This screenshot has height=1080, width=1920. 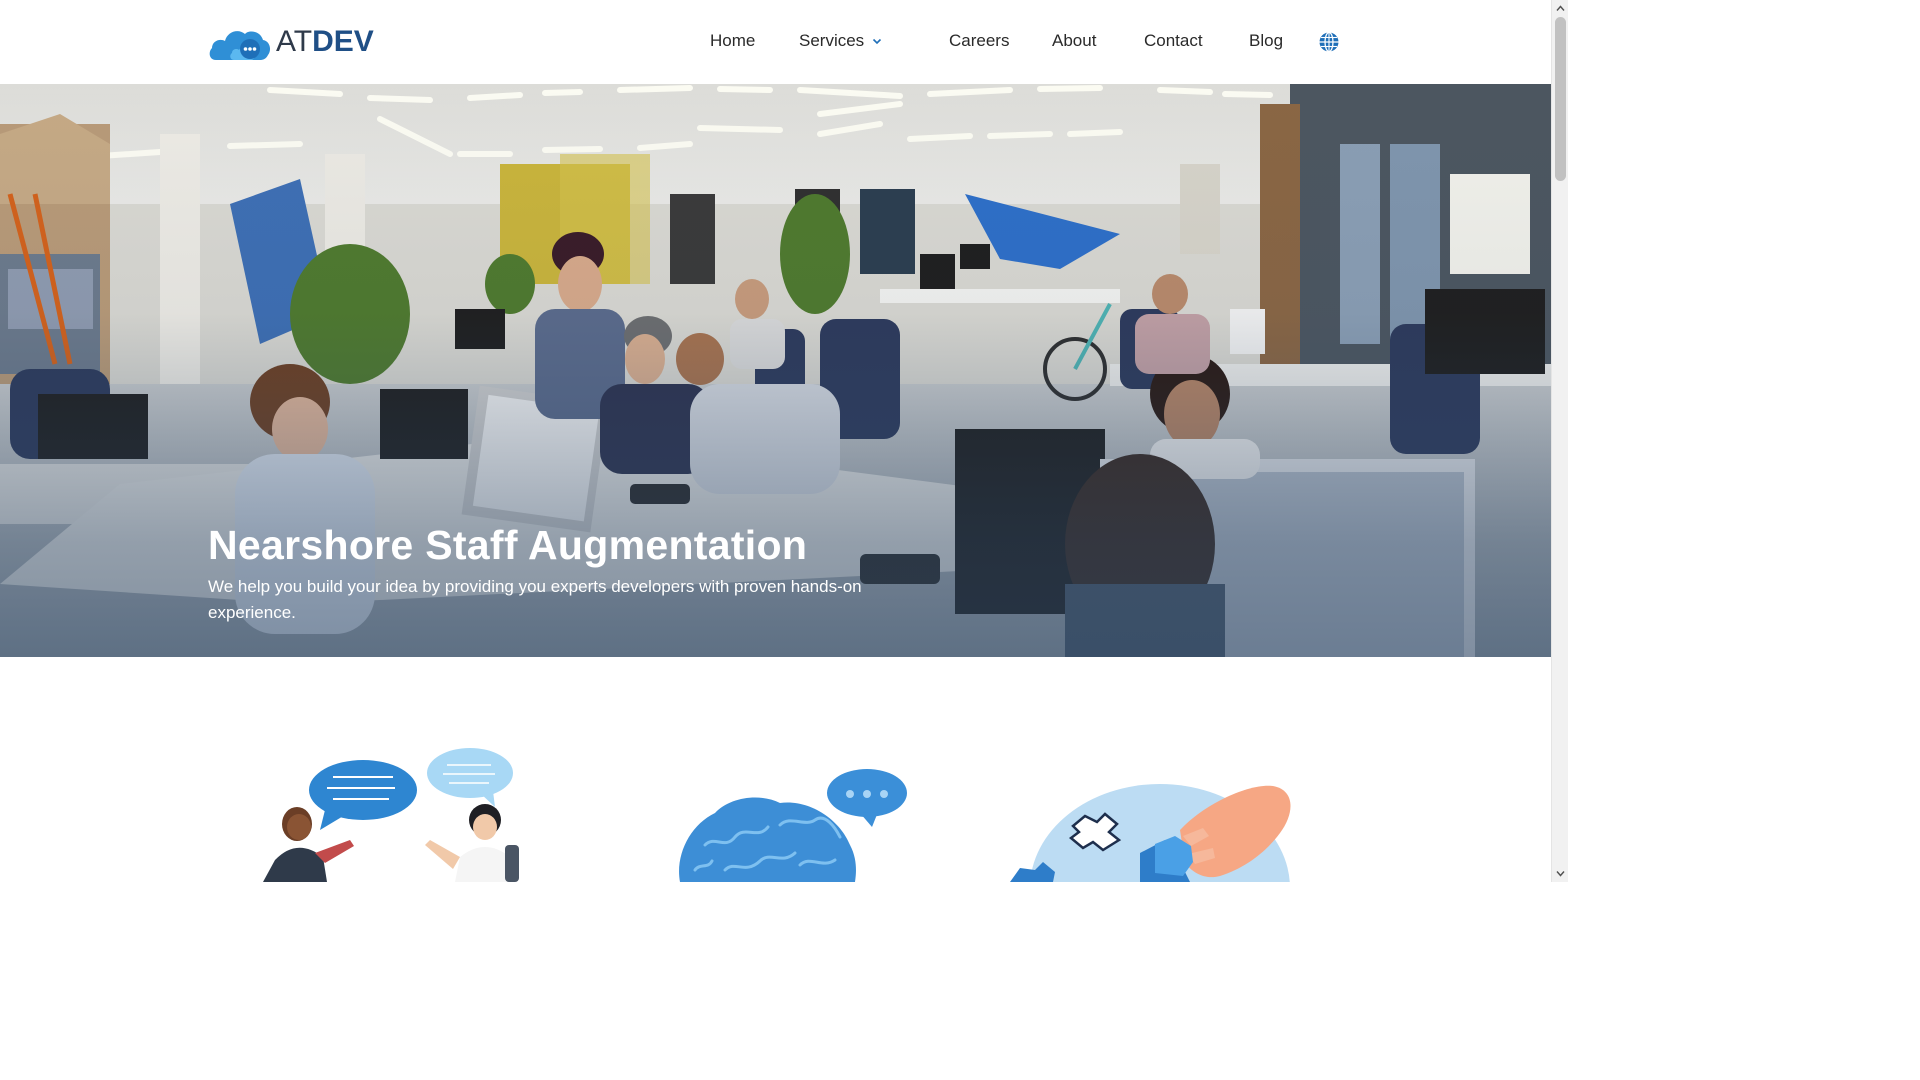 I want to click on chevron-down-icon, so click(x=877, y=41).